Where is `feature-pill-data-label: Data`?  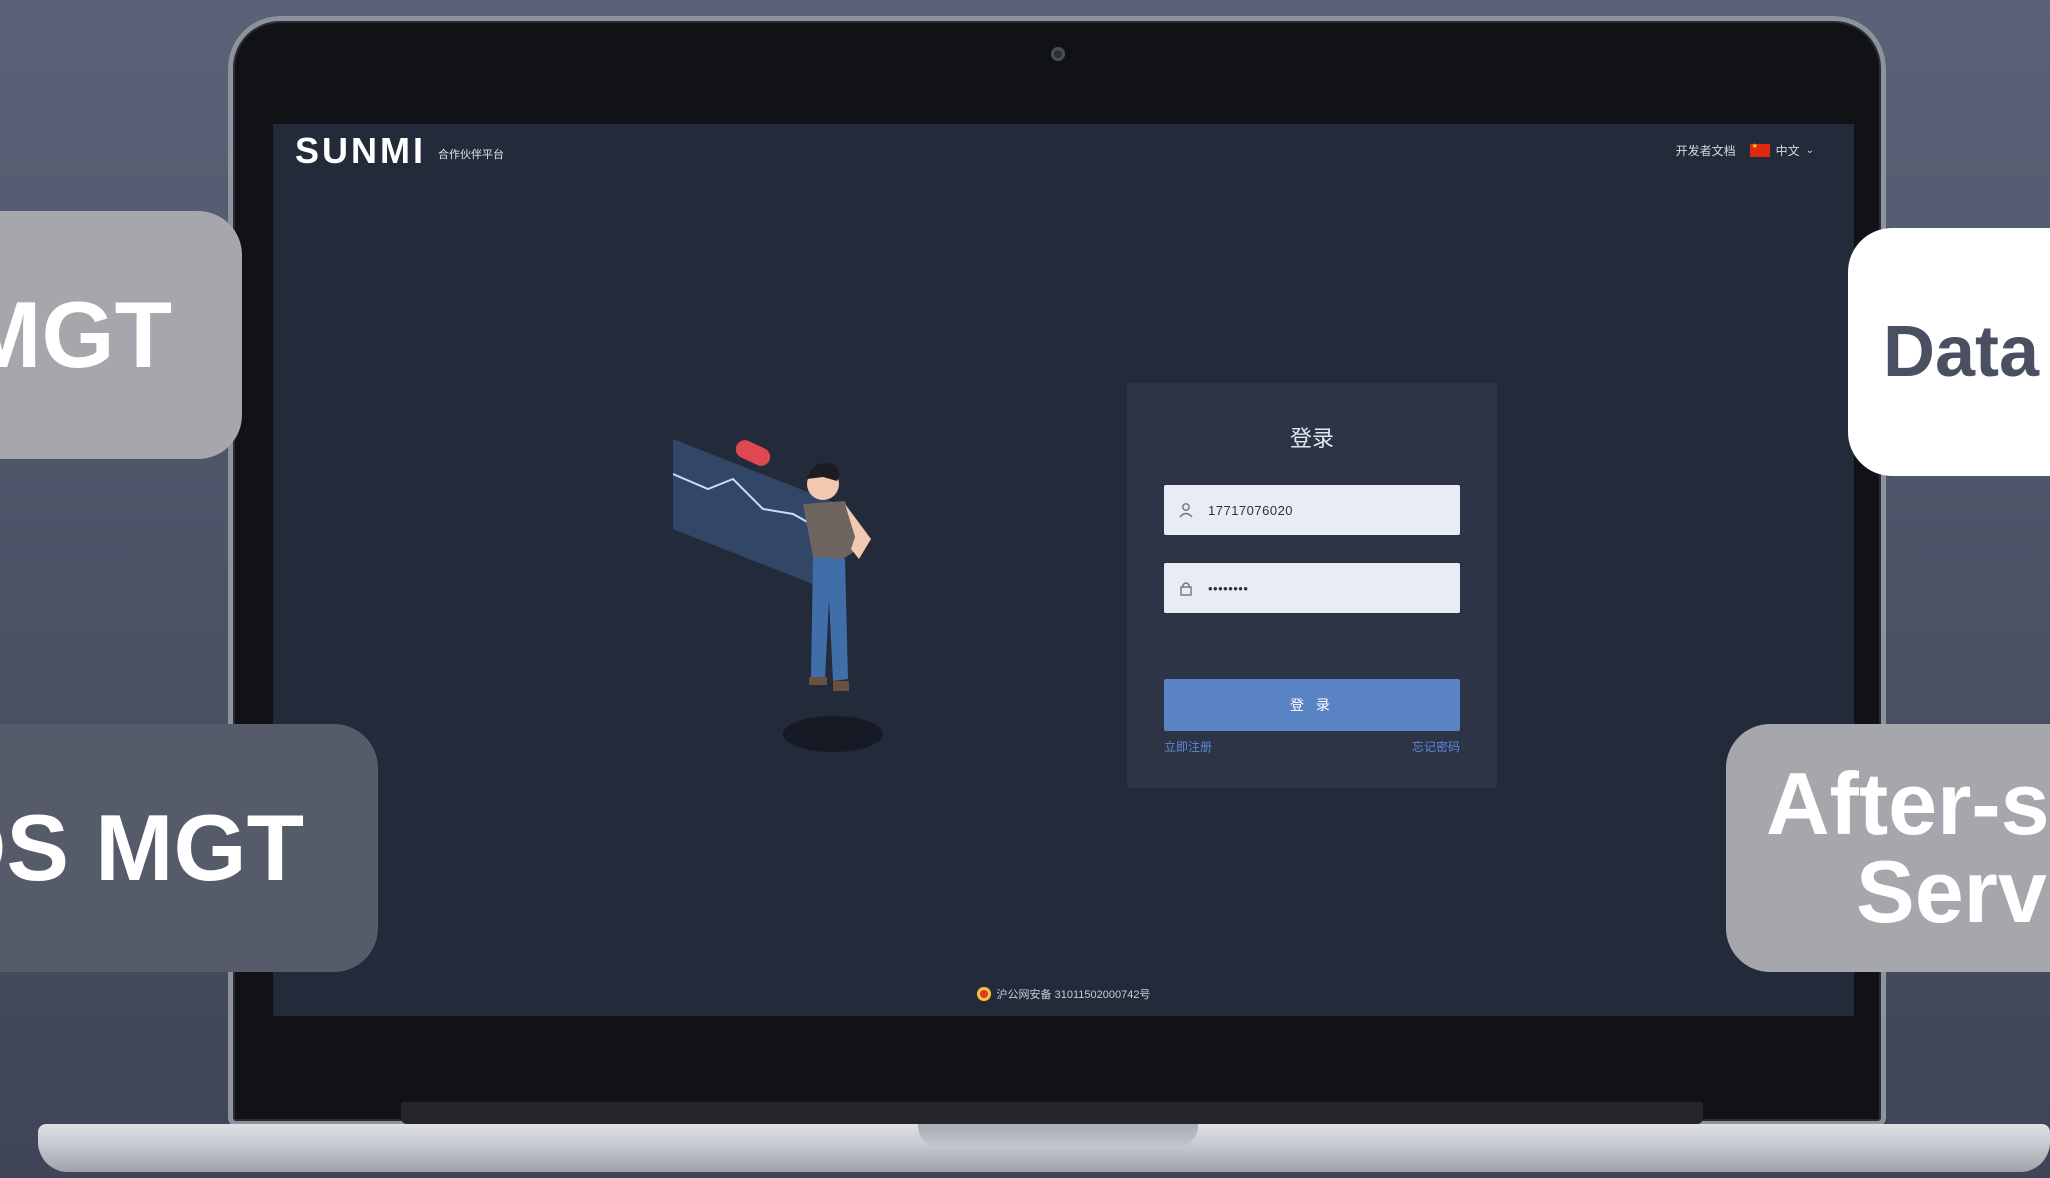 feature-pill-data-label: Data is located at coordinates (1961, 352).